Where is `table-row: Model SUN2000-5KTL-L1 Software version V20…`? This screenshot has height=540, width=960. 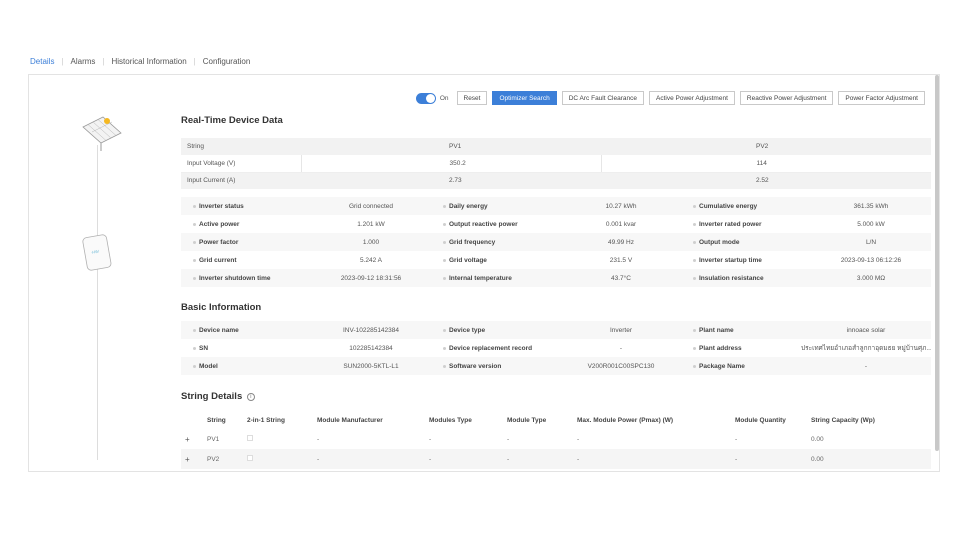
table-row: Model SUN2000-5KTL-L1 Software version V20… is located at coordinates (556, 366).